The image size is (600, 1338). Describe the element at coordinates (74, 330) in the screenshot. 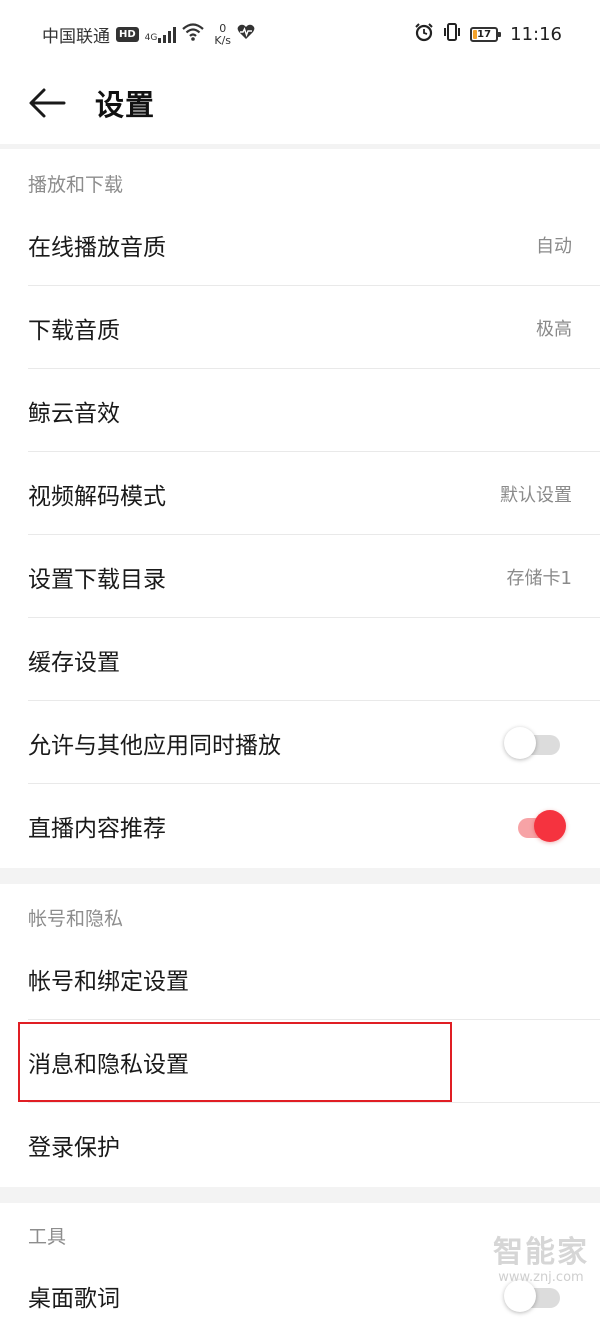

I see `setting-label: 下载音质` at that location.